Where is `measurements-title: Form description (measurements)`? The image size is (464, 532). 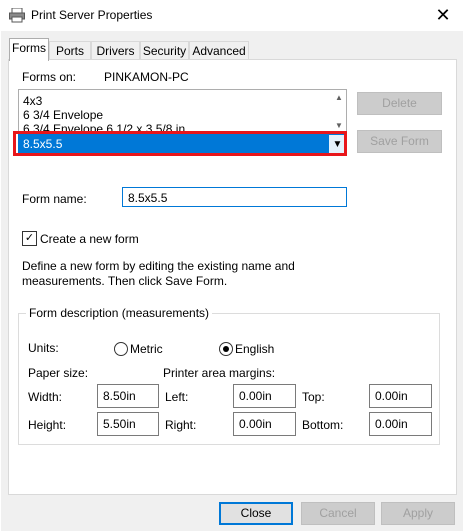
measurements-title: Form description (measurements) is located at coordinates (119, 313).